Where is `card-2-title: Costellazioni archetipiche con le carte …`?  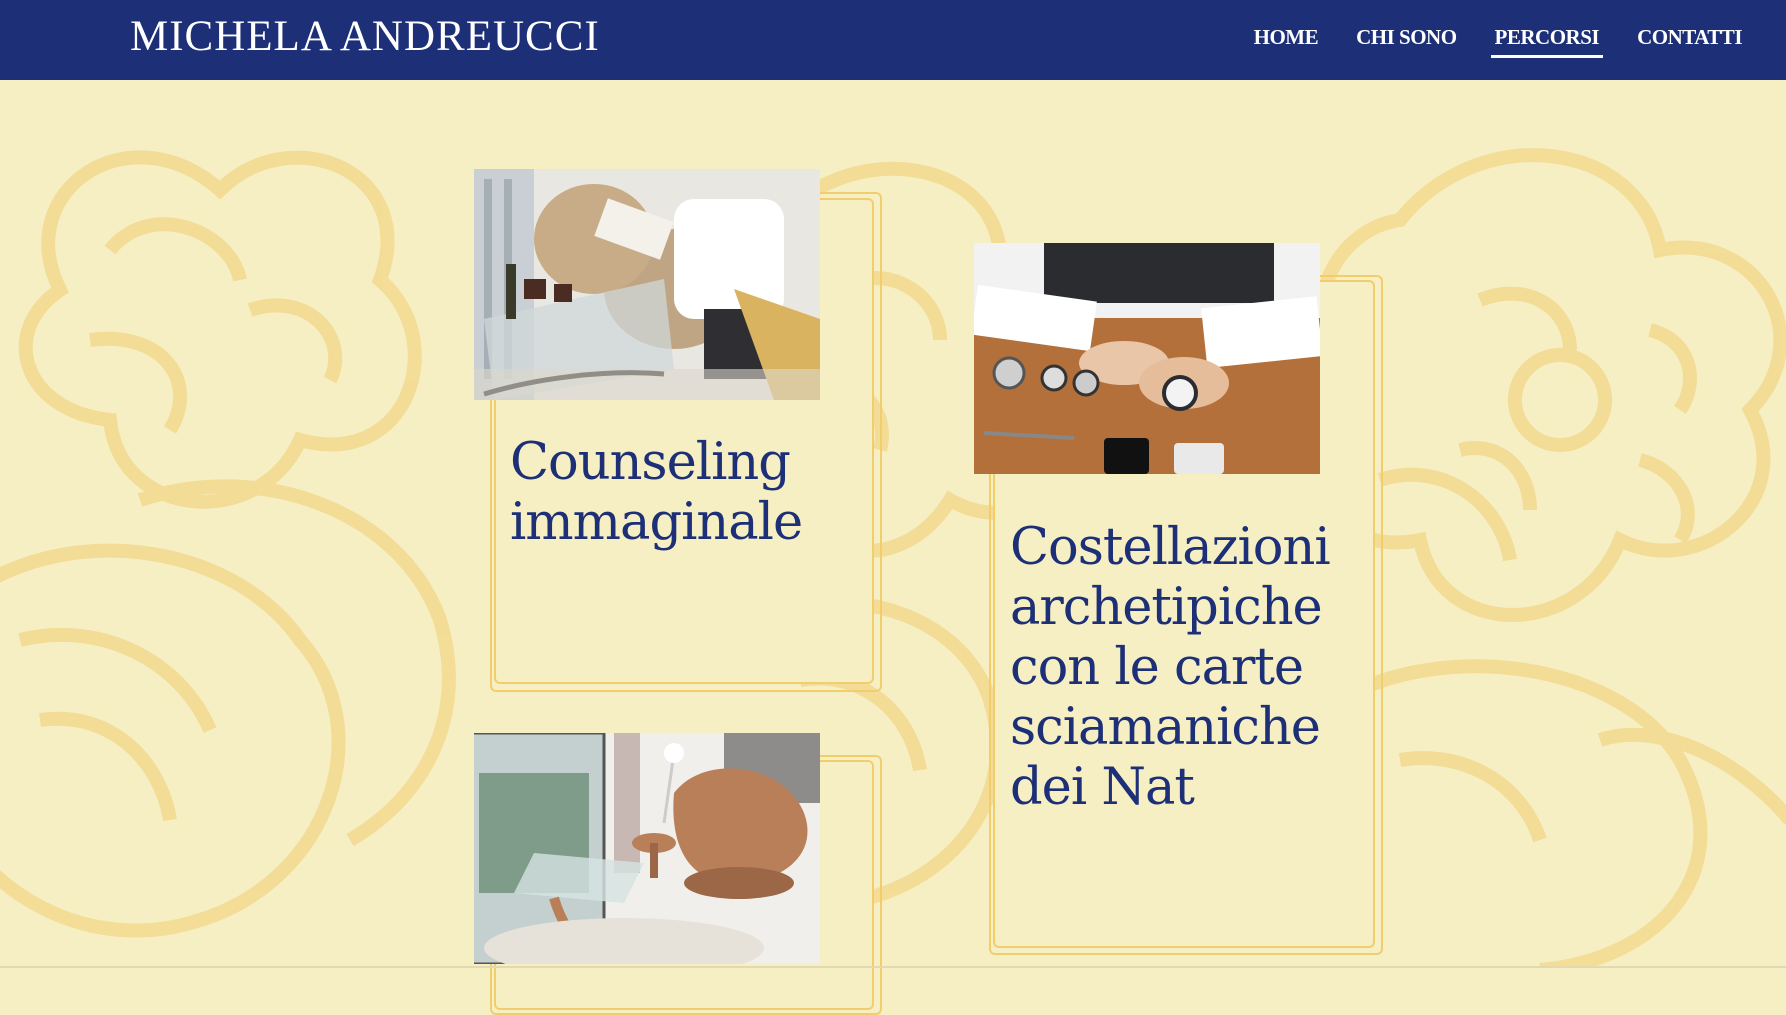 card-2-title: Costellazioni archetipiche con le carte … is located at coordinates (1196, 668).